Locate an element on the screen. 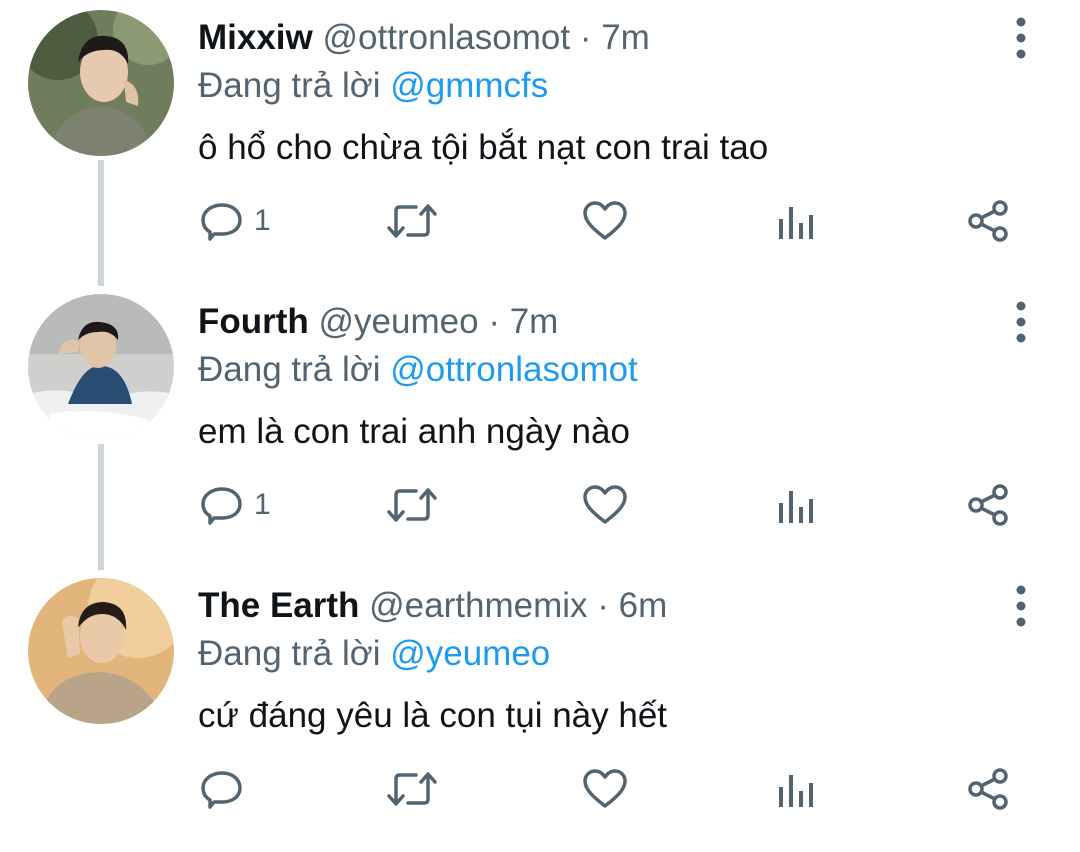 The width and height of the screenshot is (1080, 852). tweet-text: ô hổ cho chừa tội bắt nạt con trai tao is located at coordinates (483, 147).